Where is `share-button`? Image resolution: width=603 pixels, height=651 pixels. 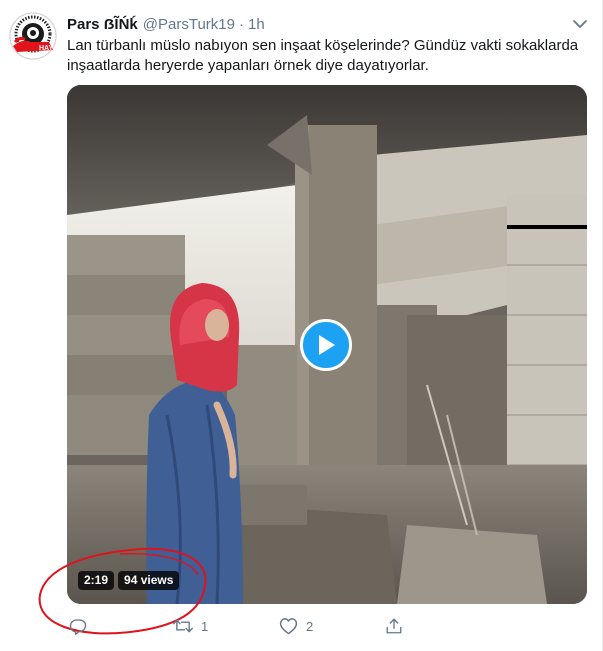
share-button is located at coordinates (394, 626).